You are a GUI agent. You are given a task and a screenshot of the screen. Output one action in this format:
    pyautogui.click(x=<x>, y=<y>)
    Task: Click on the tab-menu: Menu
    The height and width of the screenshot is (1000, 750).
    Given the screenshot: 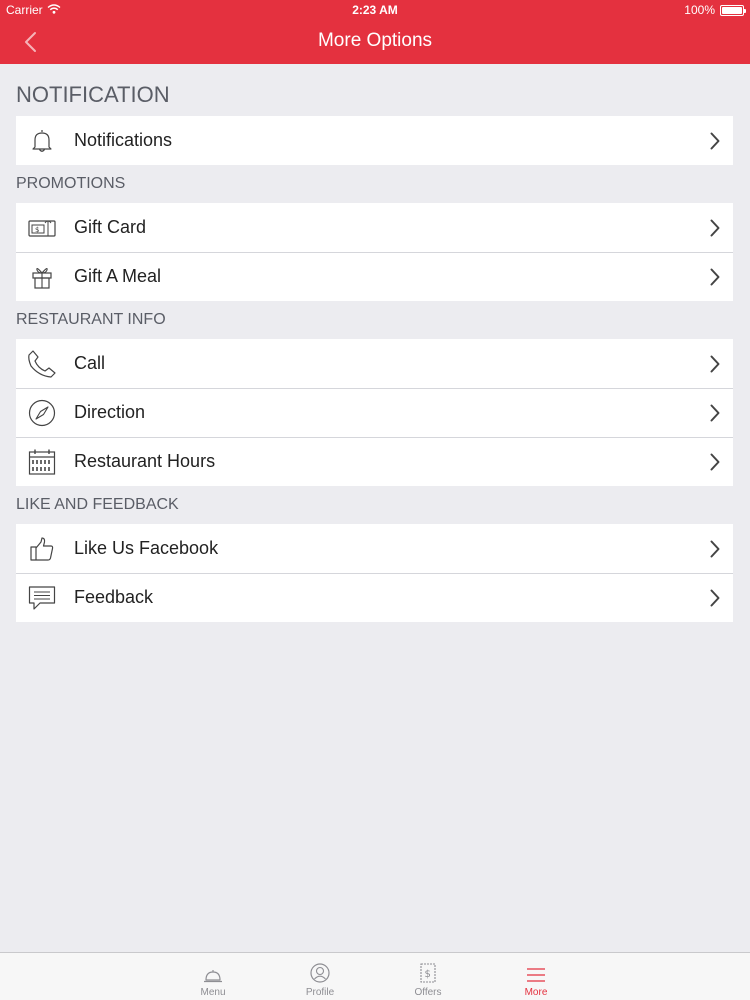 What is the action you would take?
    pyautogui.click(x=213, y=976)
    